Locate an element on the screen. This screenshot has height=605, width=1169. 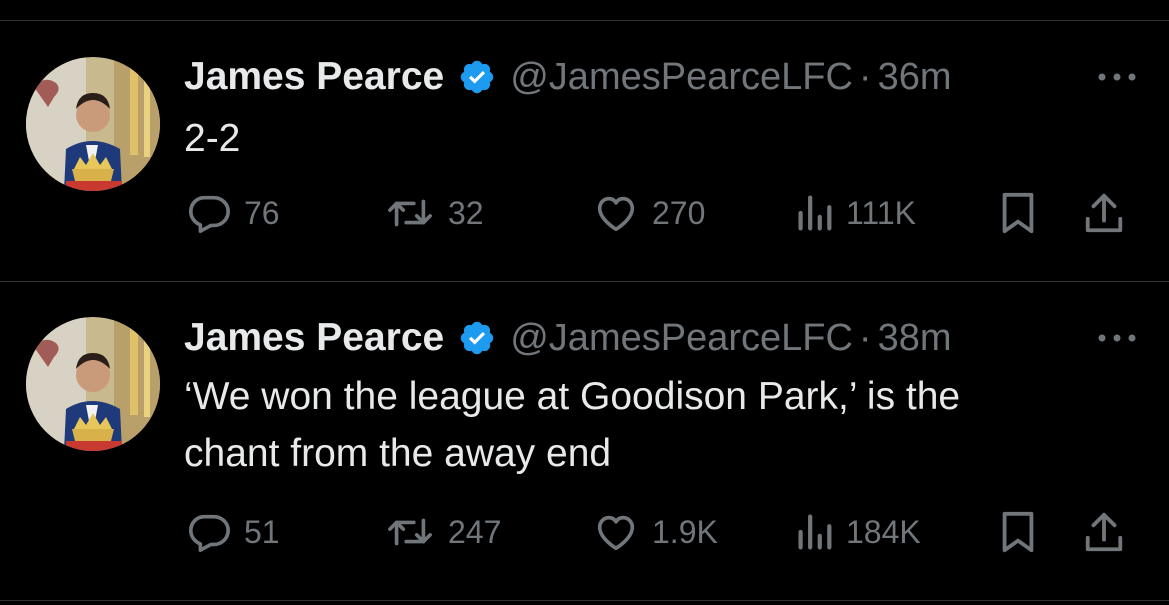
timestamp: 38m is located at coordinates (915, 338).